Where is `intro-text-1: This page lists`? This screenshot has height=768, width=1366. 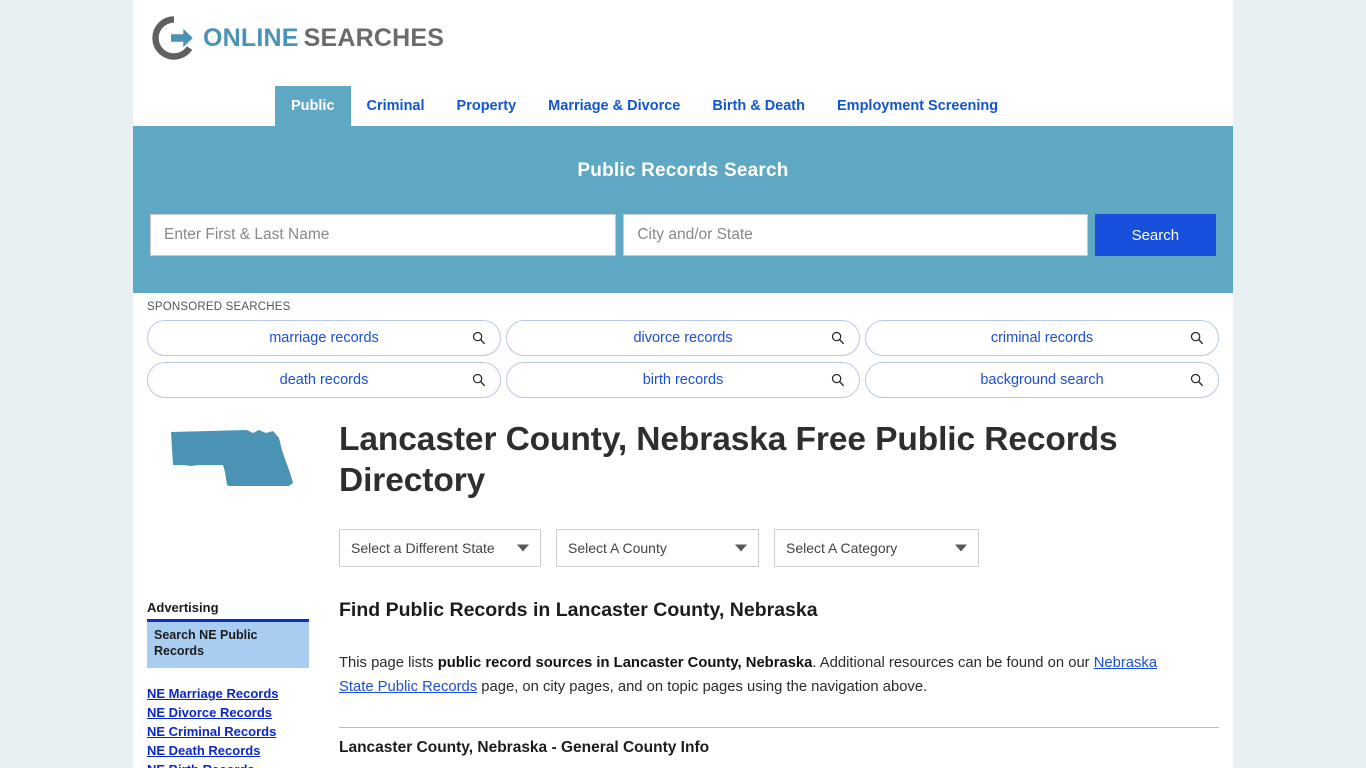 intro-text-1: This page lists is located at coordinates (388, 662).